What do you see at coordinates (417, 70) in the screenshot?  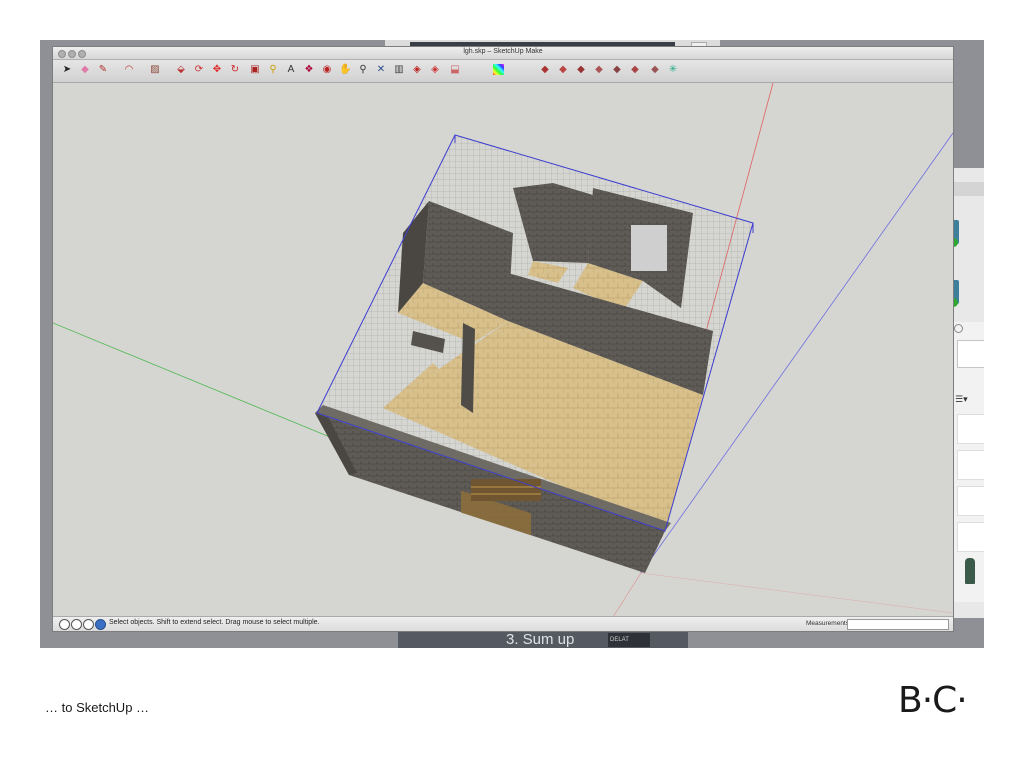 I see `extension-icon: ◈` at bounding box center [417, 70].